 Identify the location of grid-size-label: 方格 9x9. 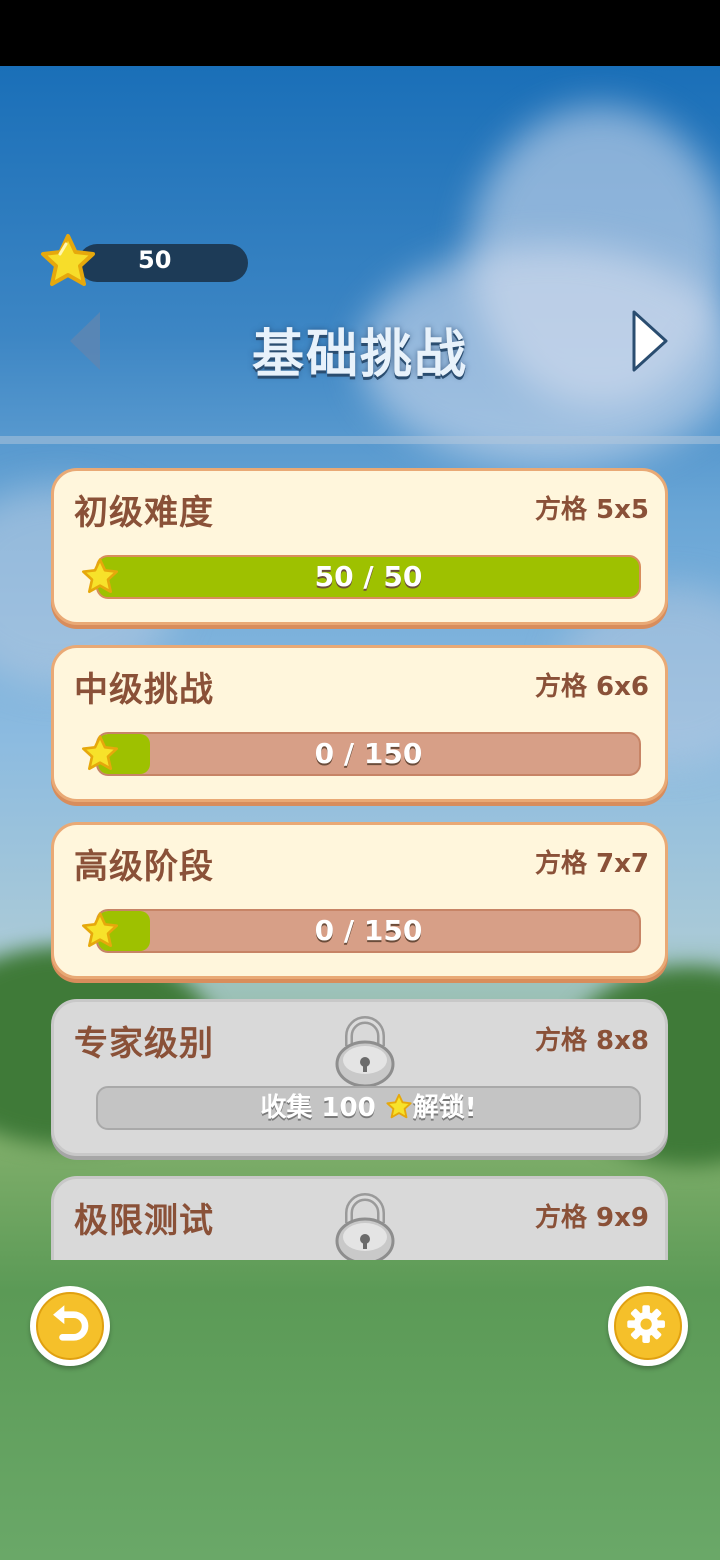
(591, 1218).